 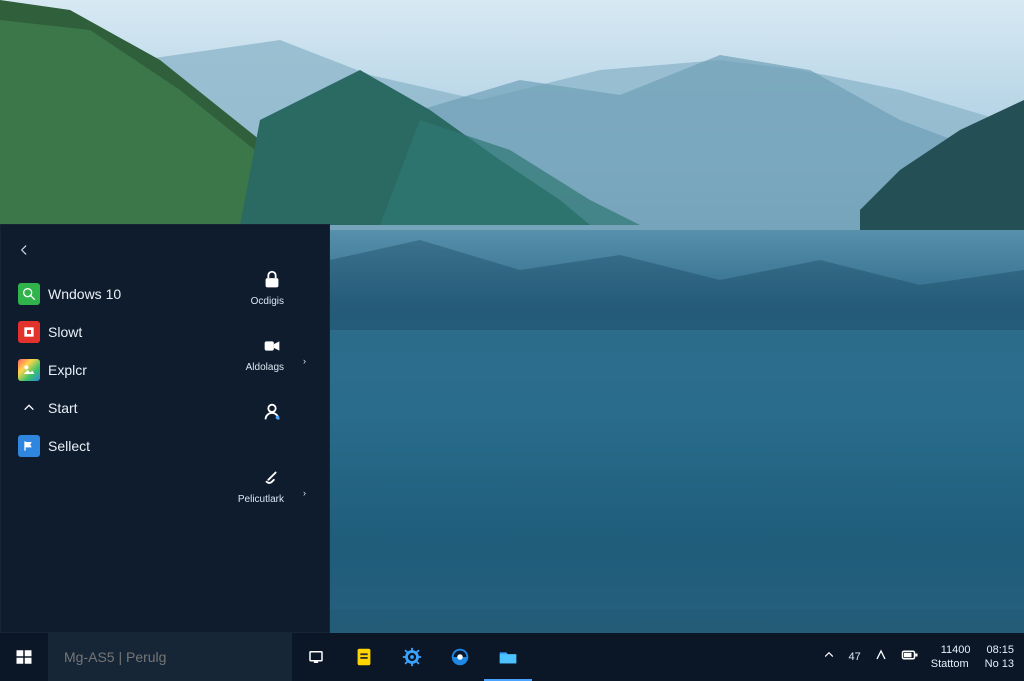 What do you see at coordinates (108, 446) in the screenshot?
I see `app-item-select: Sellect` at bounding box center [108, 446].